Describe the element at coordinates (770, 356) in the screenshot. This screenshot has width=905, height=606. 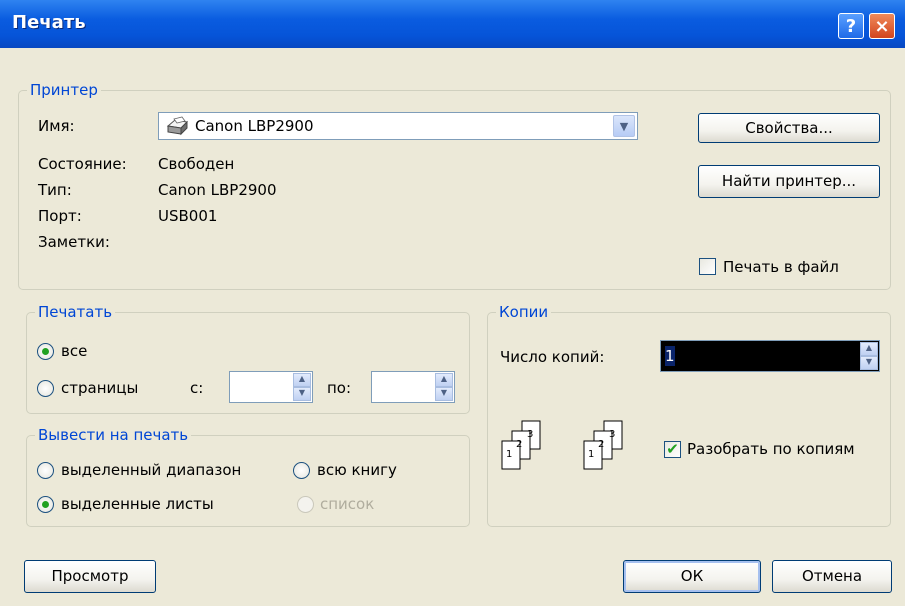
I see `copies-count-spinner: 1 ▲ ▼` at that location.